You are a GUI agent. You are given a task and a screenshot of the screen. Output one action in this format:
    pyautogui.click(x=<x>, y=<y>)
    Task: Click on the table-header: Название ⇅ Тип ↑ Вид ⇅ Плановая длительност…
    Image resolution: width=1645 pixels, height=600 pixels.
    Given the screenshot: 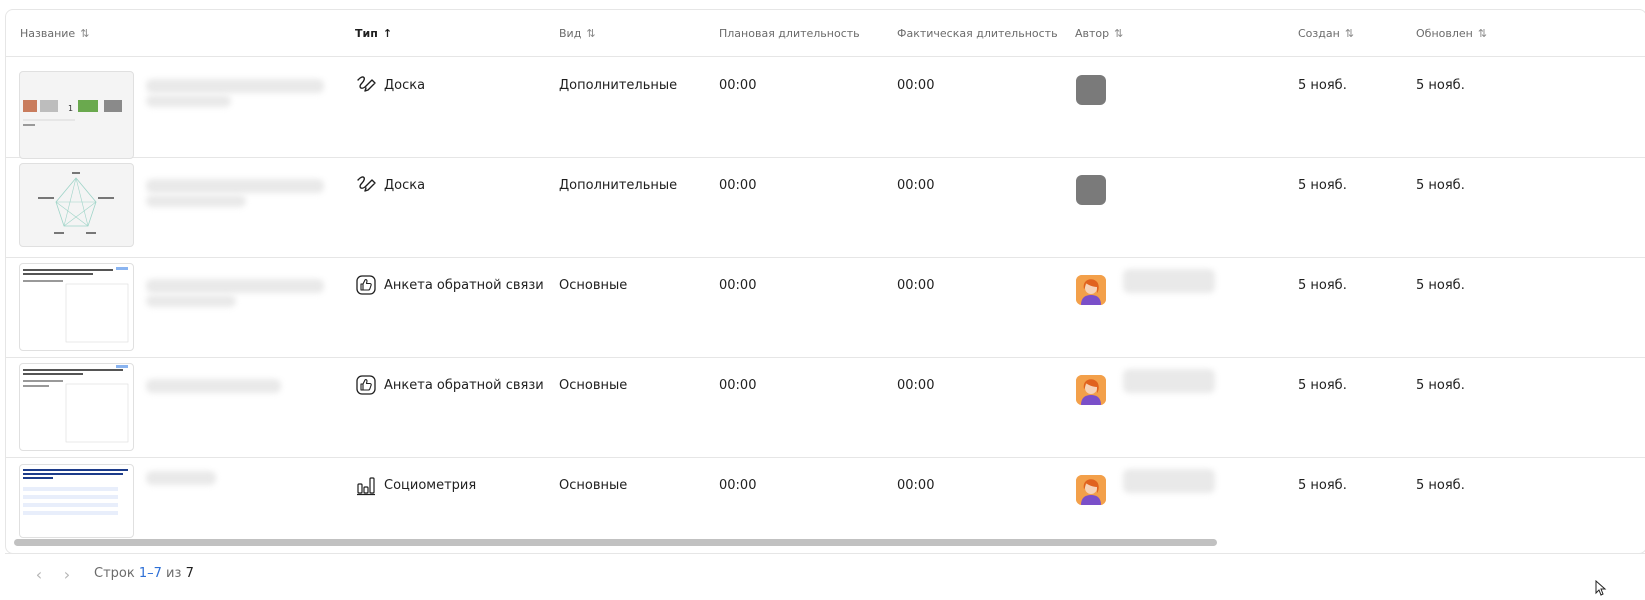 What is the action you would take?
    pyautogui.click(x=825, y=33)
    